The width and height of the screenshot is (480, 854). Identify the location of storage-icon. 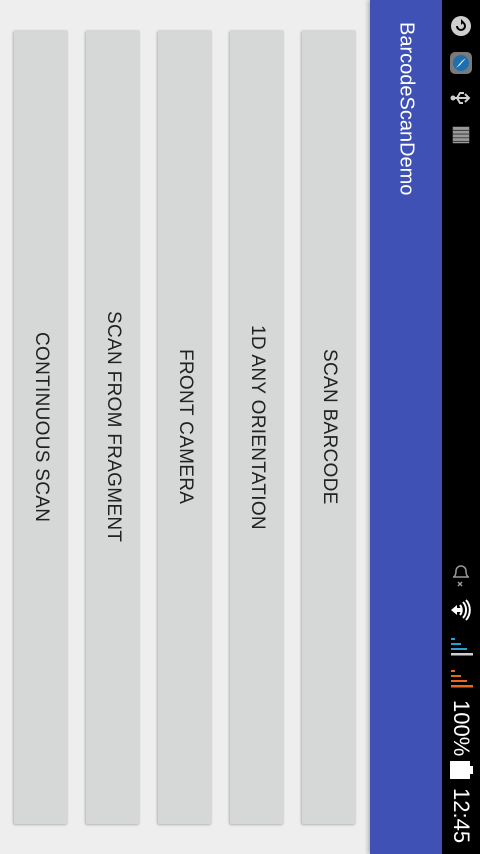
(461, 135).